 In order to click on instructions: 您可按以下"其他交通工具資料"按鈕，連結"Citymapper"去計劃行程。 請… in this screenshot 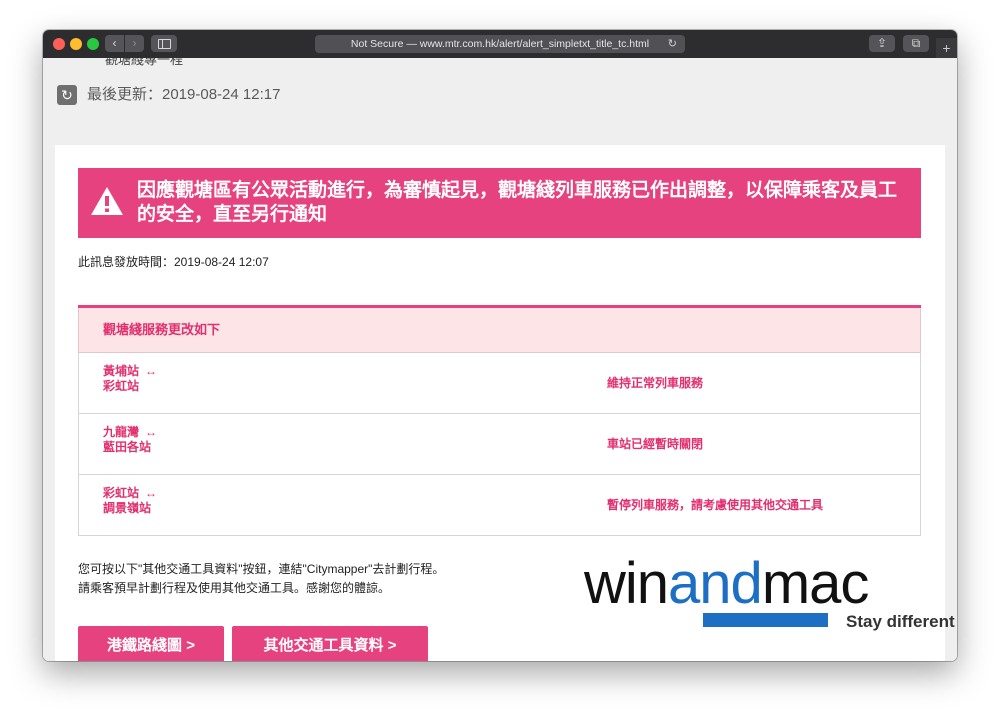, I will do `click(261, 579)`.